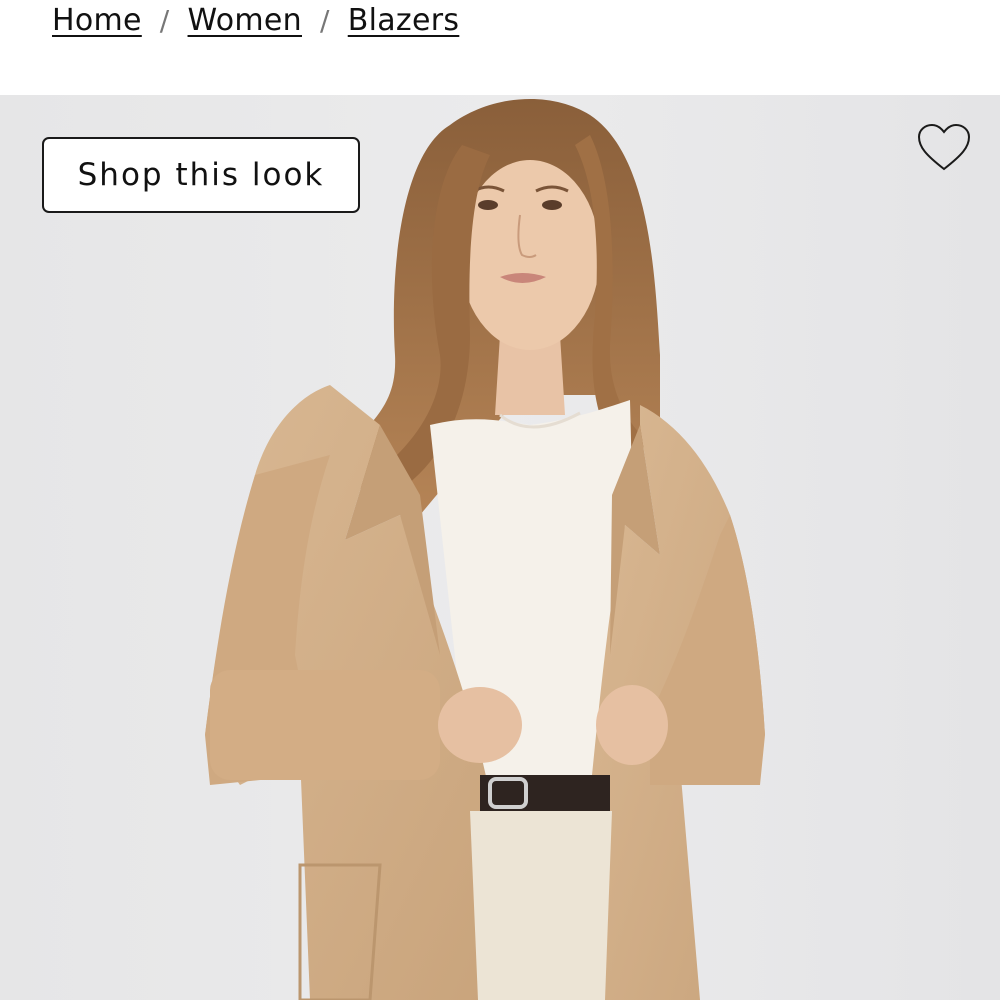 The height and width of the screenshot is (1000, 1000). Describe the element at coordinates (245, 20) in the screenshot. I see `breadcrumb-women-link: Women` at that location.